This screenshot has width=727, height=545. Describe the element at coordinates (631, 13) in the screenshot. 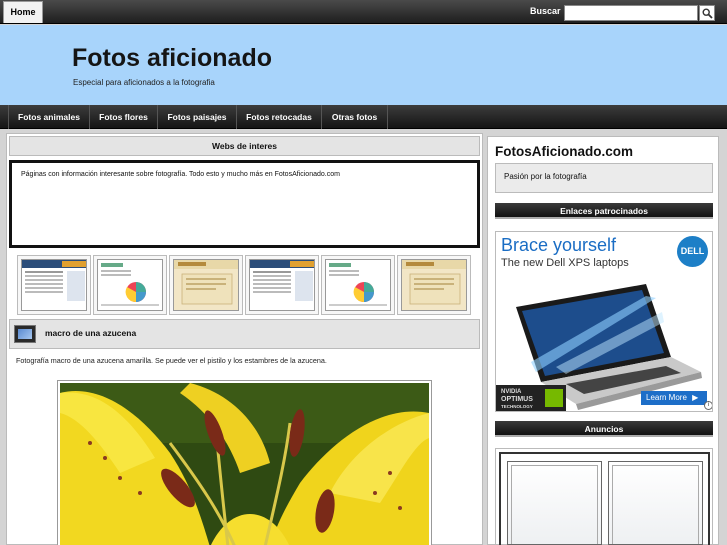

I see `search-input` at that location.